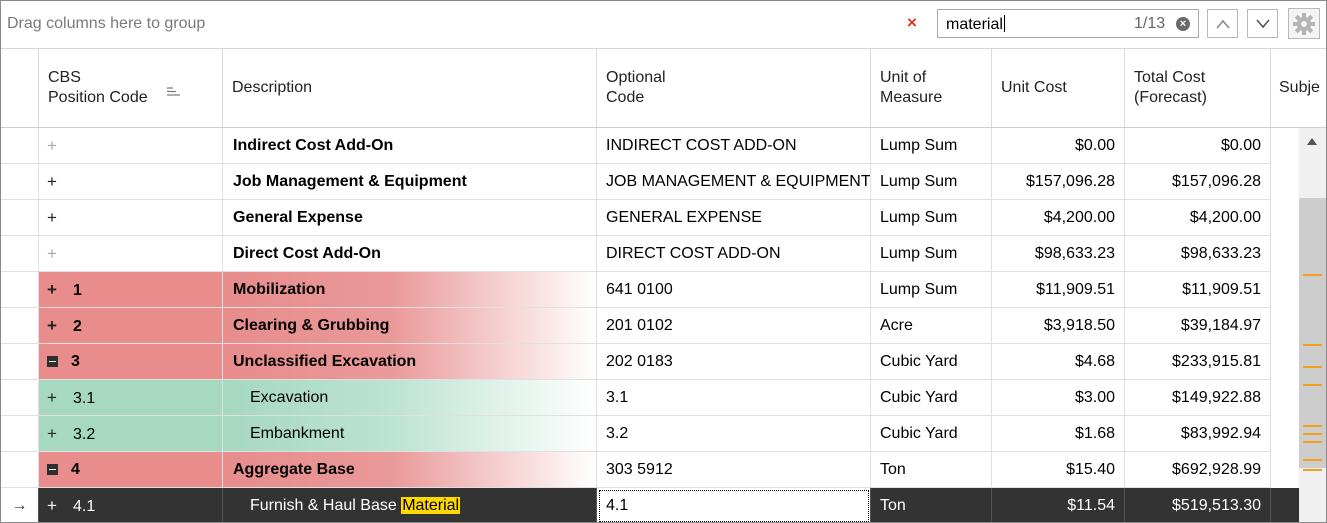  What do you see at coordinates (1312, 141) in the screenshot?
I see `scroll-up-arrow-icon` at bounding box center [1312, 141].